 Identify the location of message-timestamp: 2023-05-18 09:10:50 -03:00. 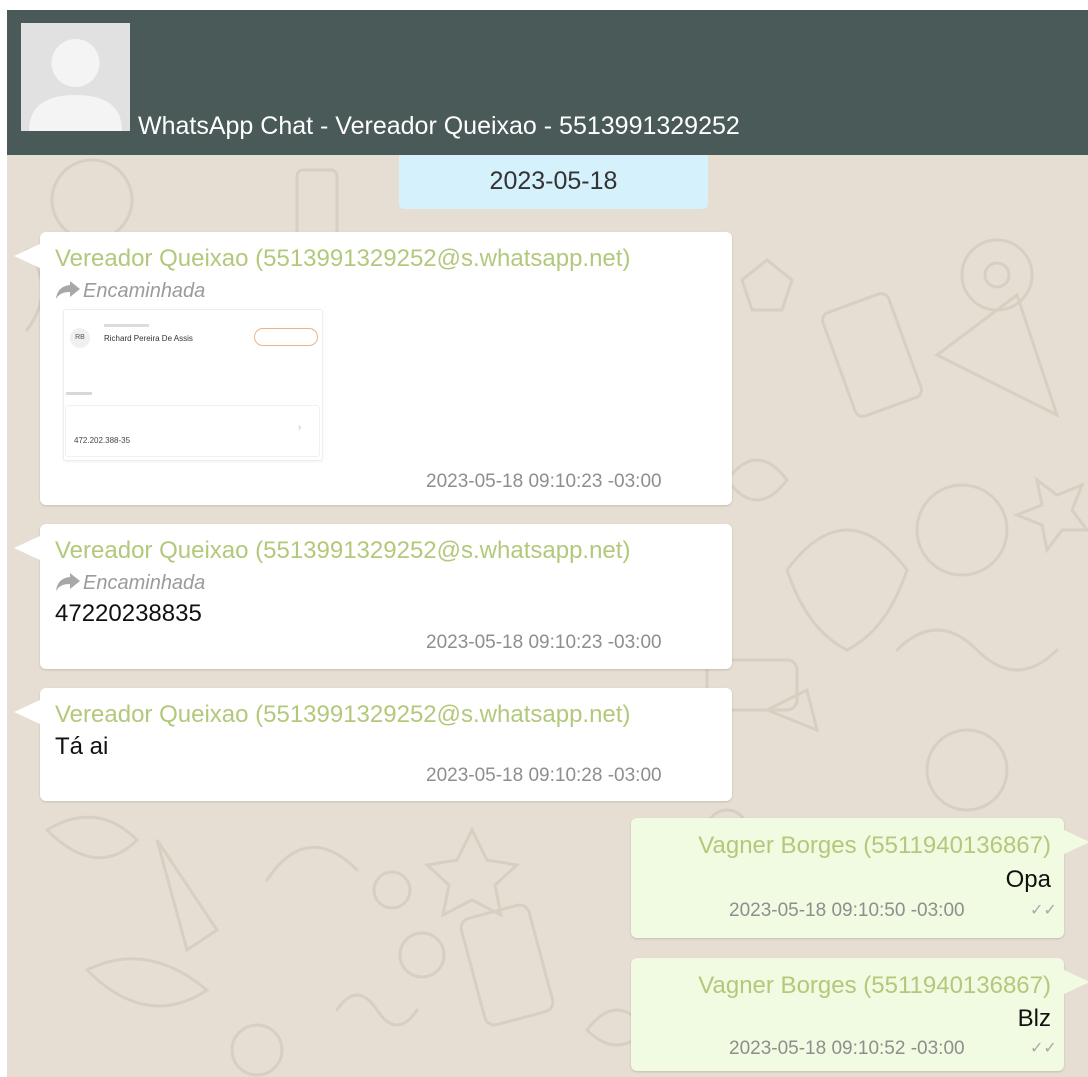
(847, 910).